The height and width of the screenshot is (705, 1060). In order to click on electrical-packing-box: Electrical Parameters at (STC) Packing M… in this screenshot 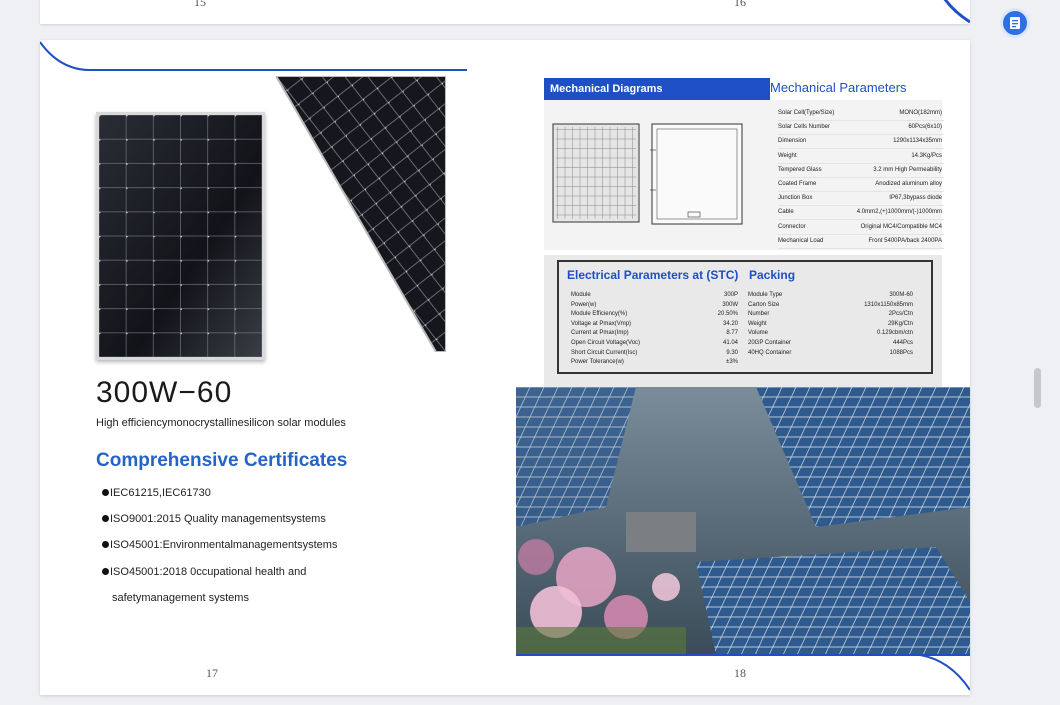, I will do `click(745, 317)`.